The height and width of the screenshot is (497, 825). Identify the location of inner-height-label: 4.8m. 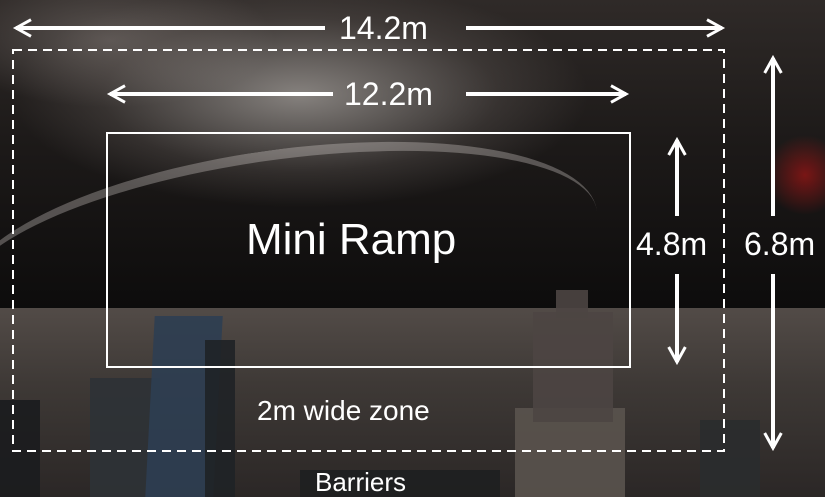
(672, 244).